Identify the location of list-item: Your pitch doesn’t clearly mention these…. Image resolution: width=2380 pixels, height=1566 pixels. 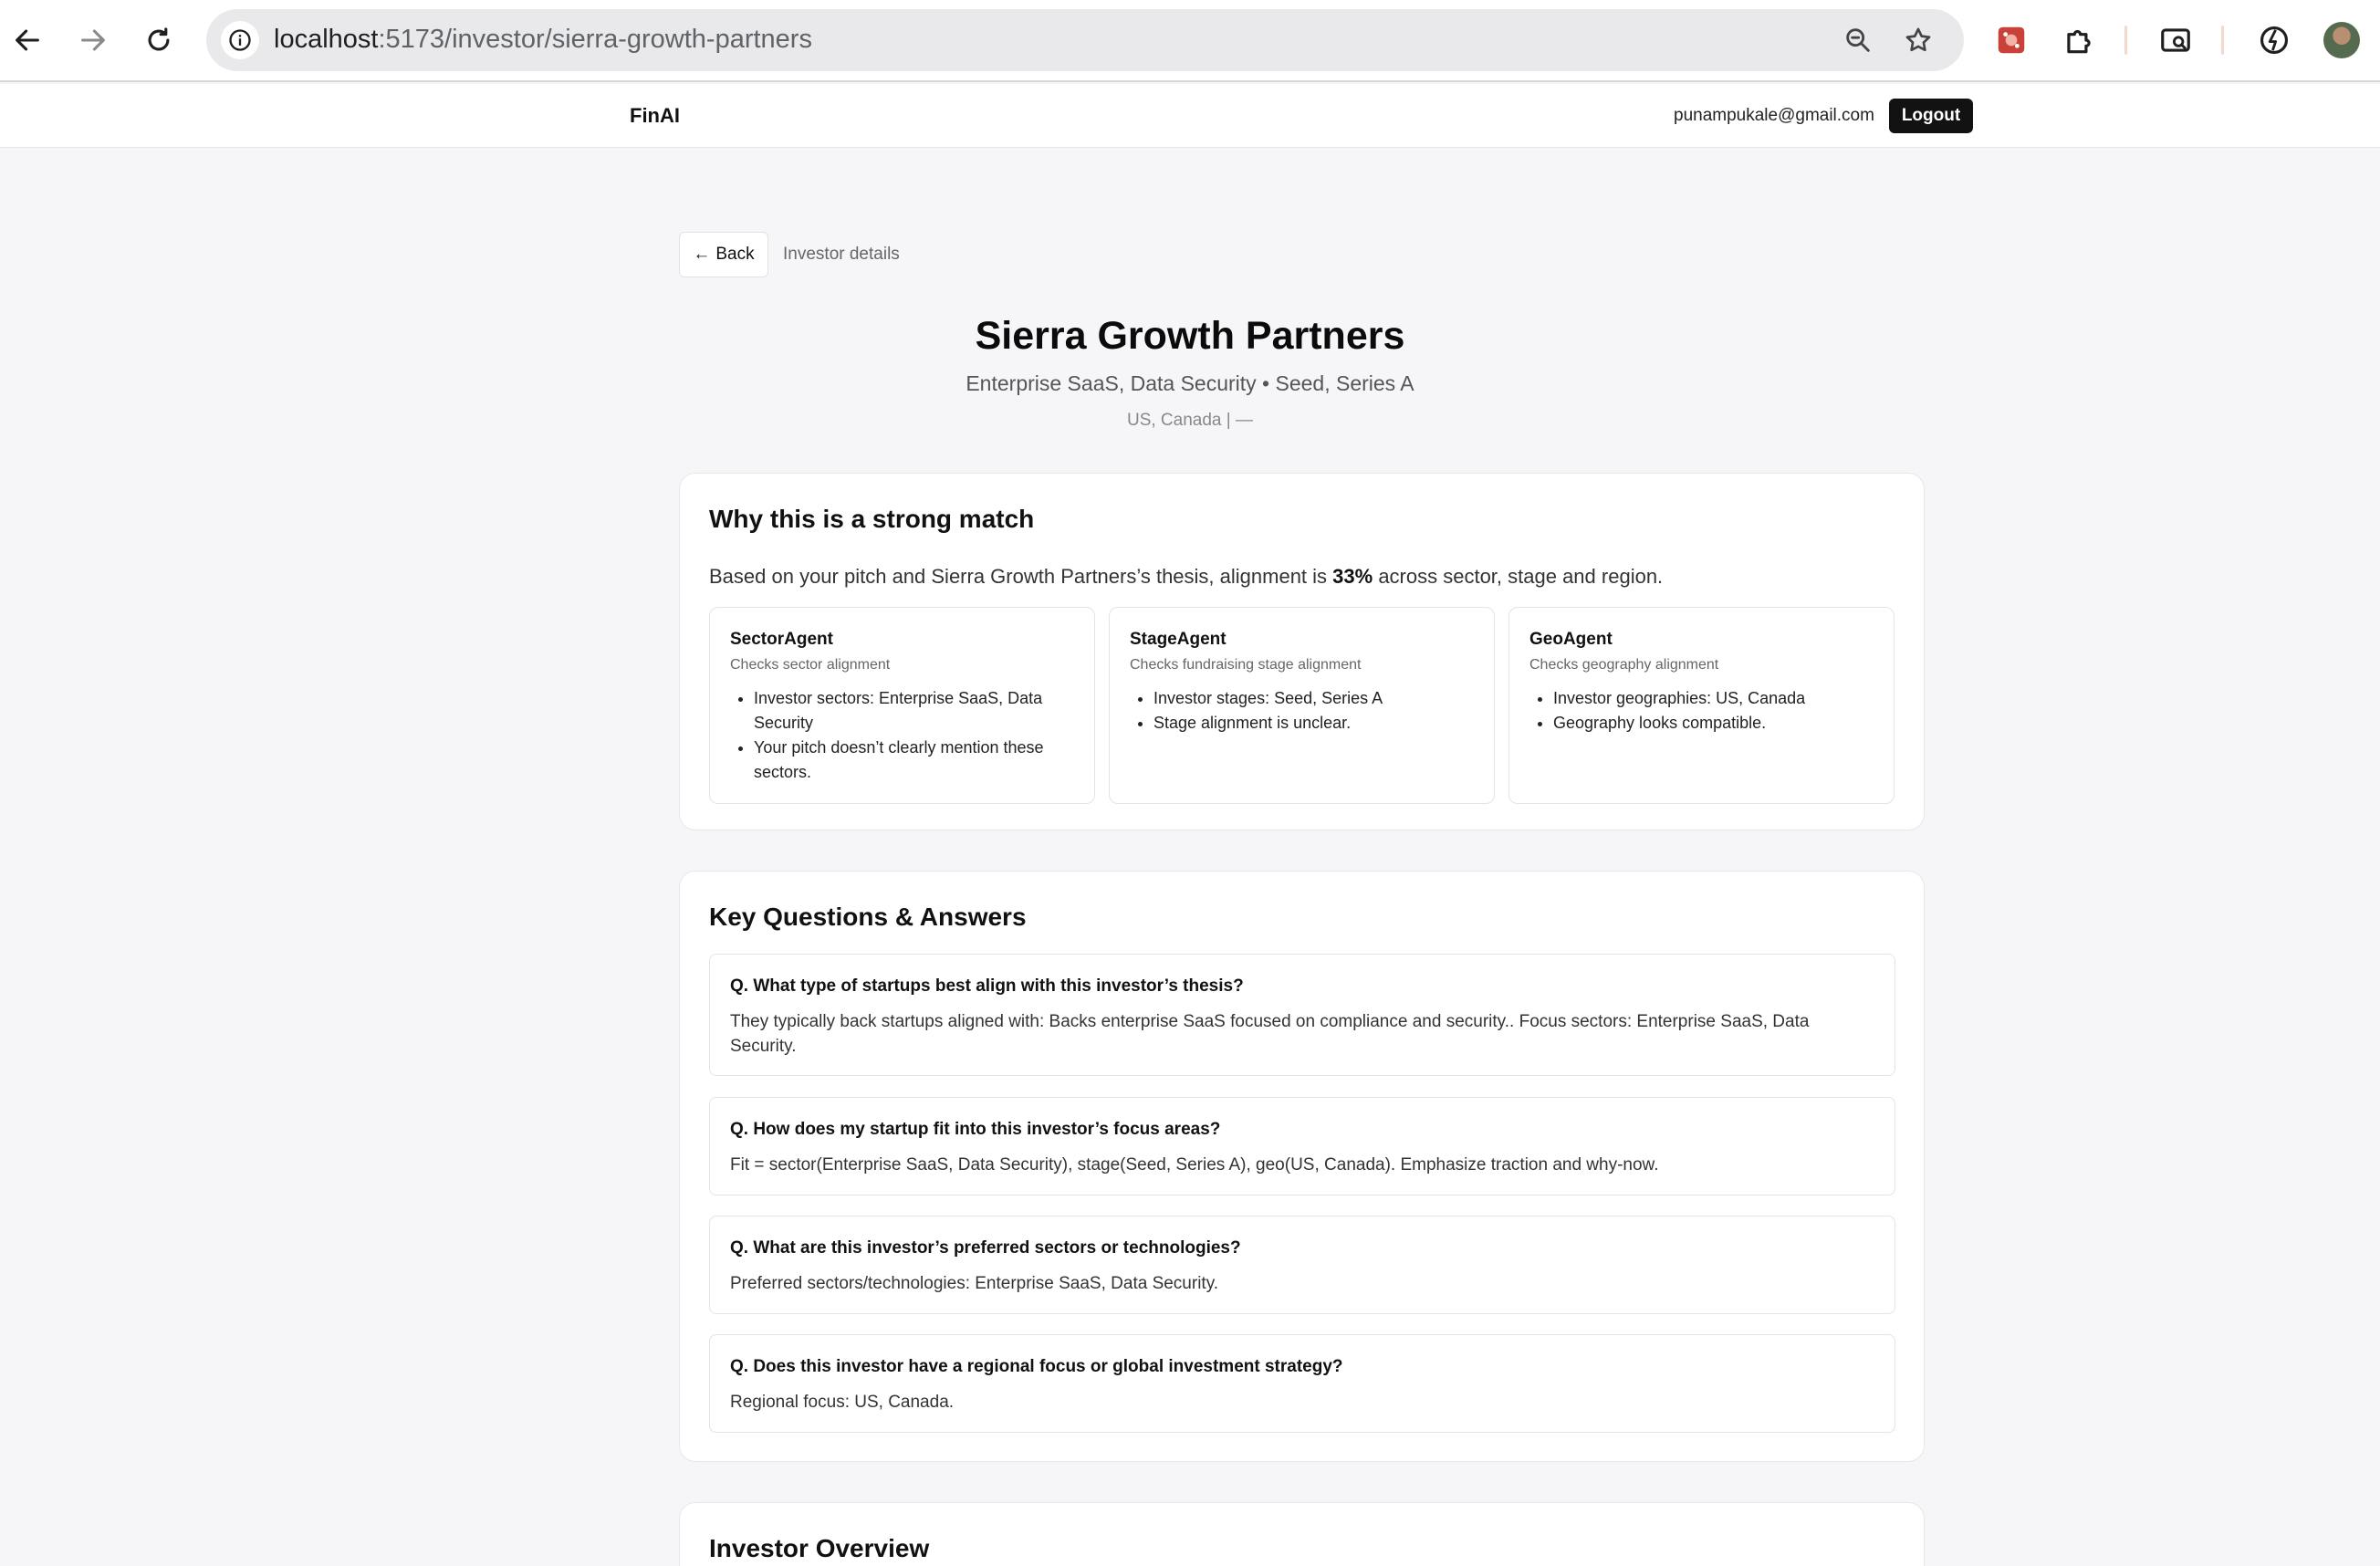
(918, 760).